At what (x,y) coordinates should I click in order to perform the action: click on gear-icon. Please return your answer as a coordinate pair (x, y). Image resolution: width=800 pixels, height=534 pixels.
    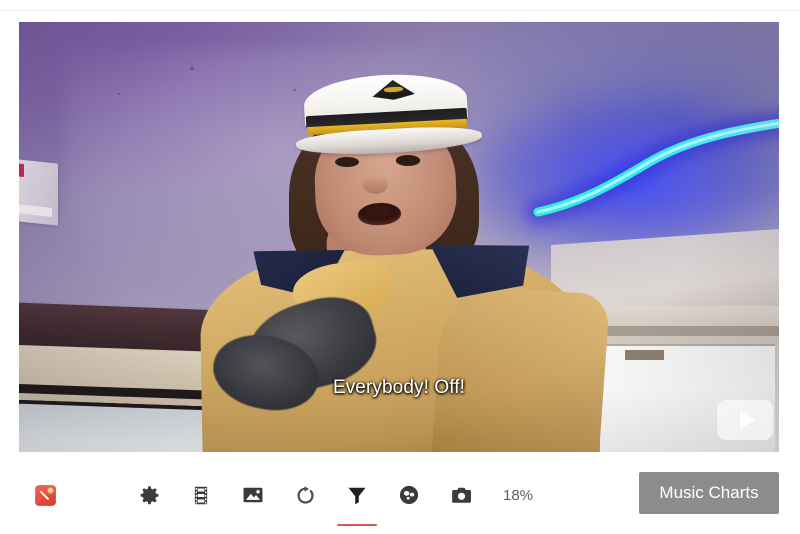
    Looking at the image, I should click on (149, 494).